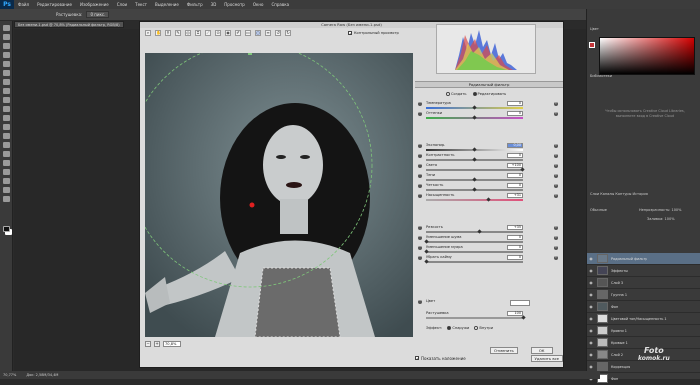 This screenshot has height=385, width=700. What do you see at coordinates (6, 190) in the screenshot?
I see `hand-tool-icon` at bounding box center [6, 190].